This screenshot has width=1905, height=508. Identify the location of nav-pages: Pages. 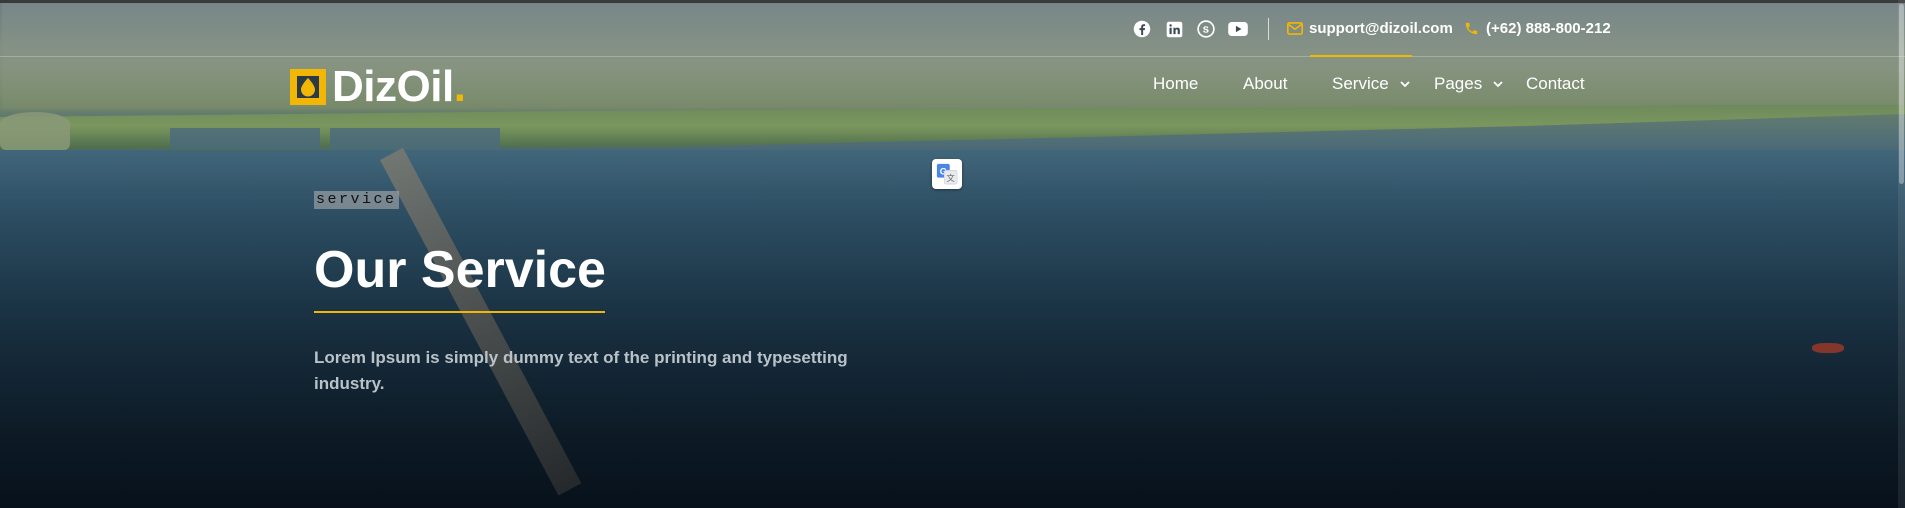
(1469, 84).